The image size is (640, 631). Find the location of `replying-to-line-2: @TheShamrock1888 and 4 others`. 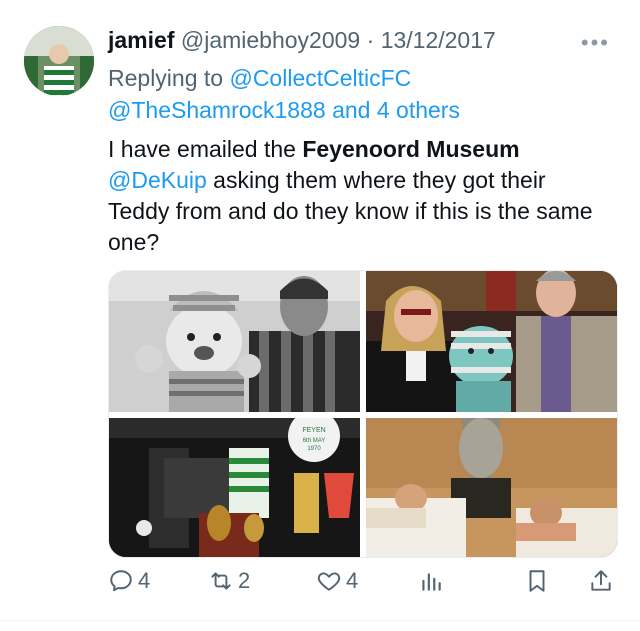

replying-to-line-2: @TheShamrock1888 and 4 others is located at coordinates (284, 110).